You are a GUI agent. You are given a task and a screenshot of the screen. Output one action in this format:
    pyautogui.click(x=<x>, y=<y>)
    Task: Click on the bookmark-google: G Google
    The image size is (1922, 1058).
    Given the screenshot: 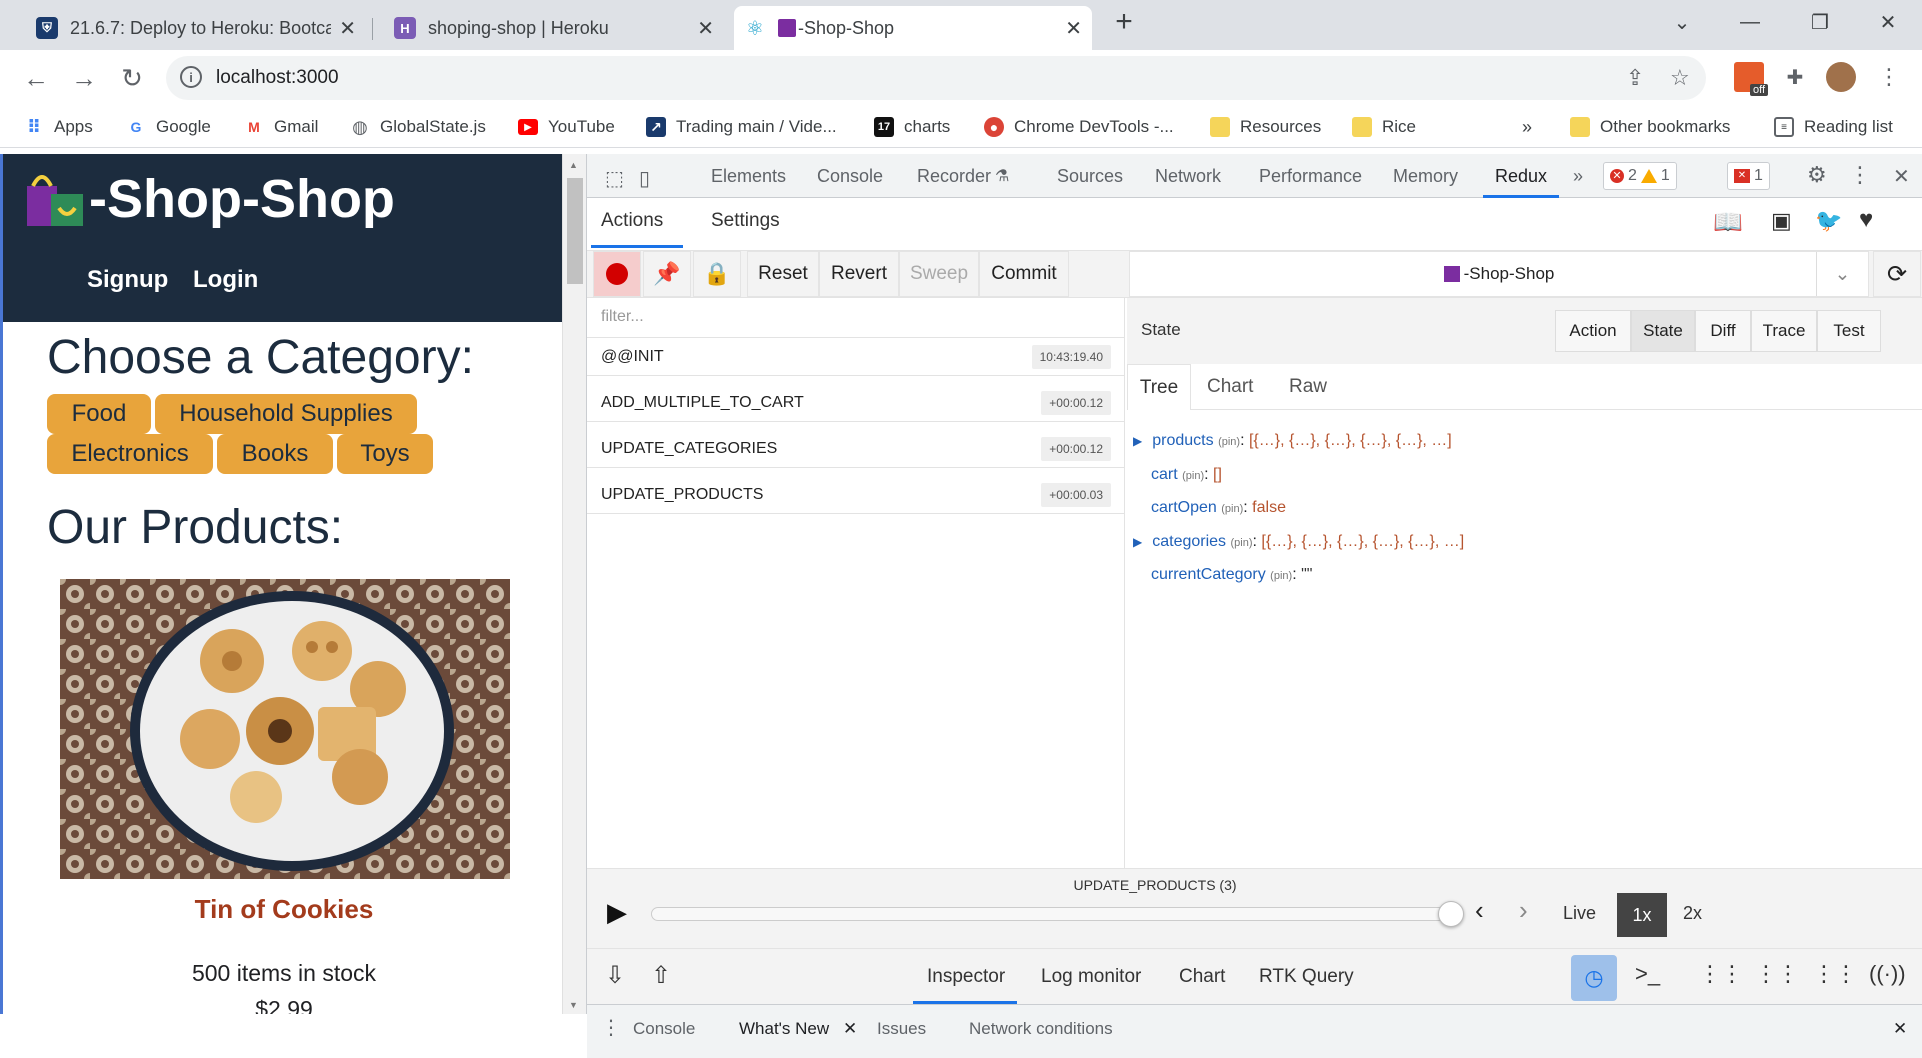 What is the action you would take?
    pyautogui.click(x=168, y=127)
    